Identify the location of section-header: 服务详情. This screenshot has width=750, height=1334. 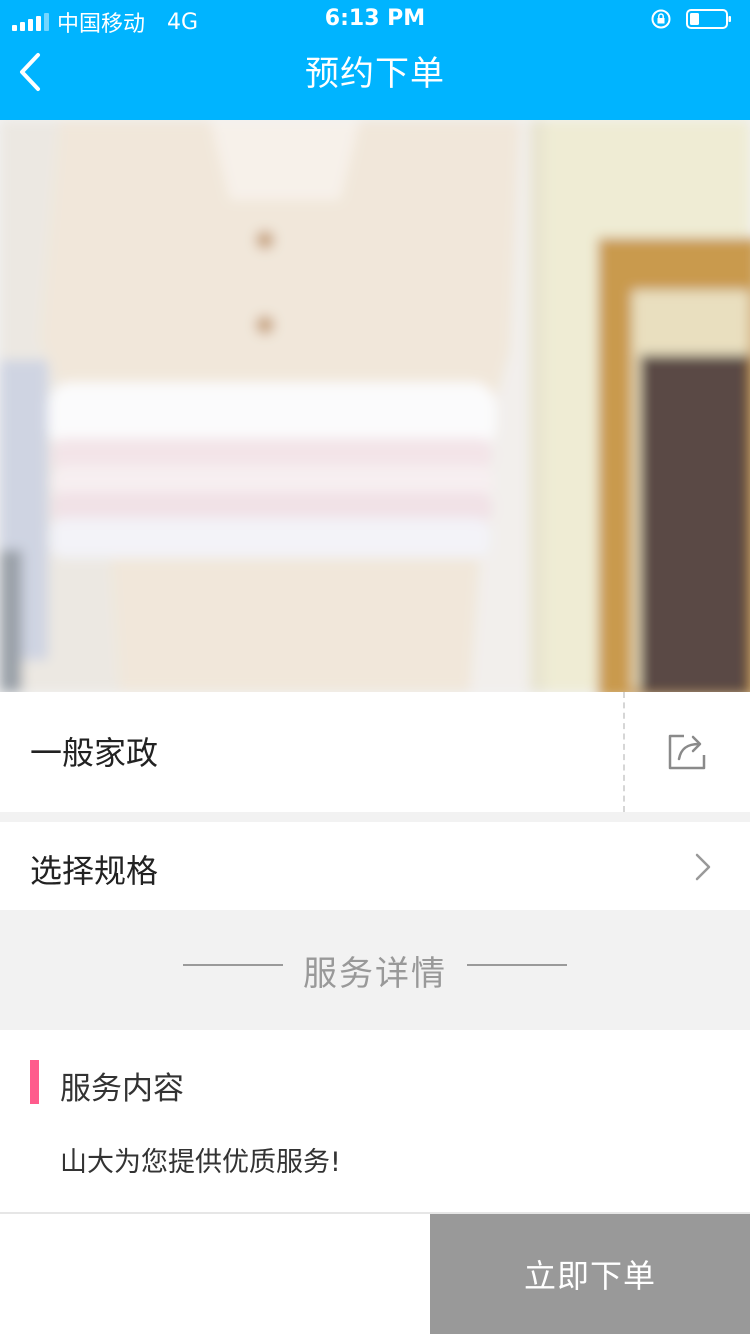
(375, 970).